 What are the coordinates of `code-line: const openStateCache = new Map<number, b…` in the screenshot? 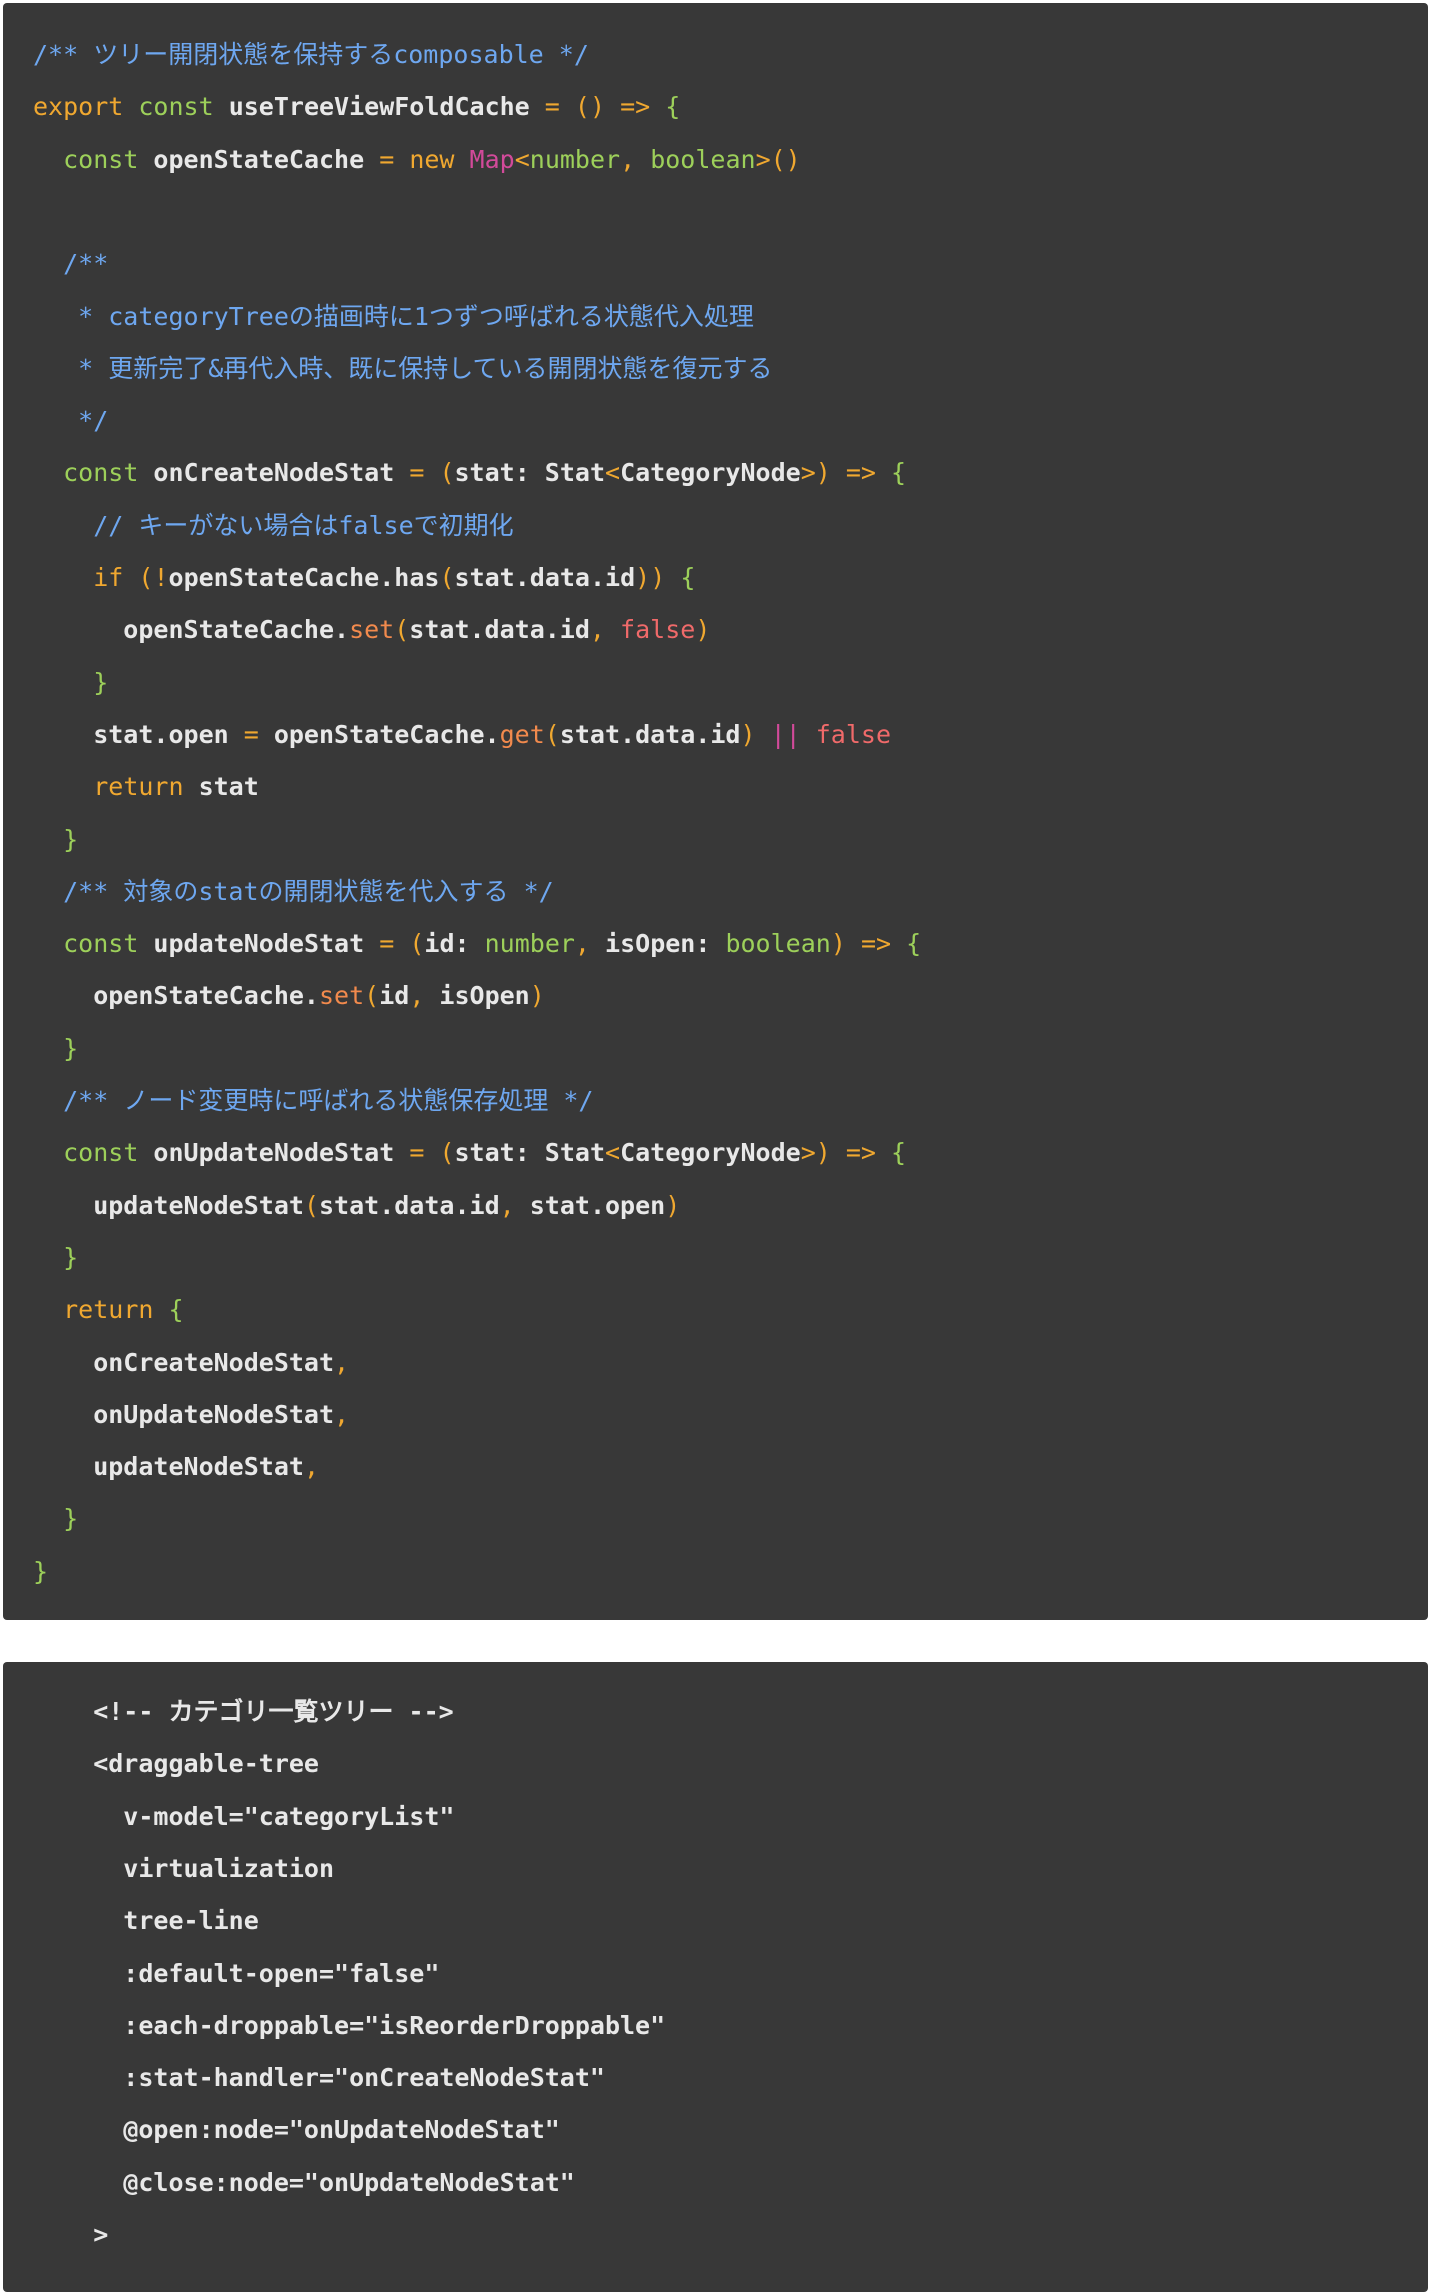 It's located at (417, 160).